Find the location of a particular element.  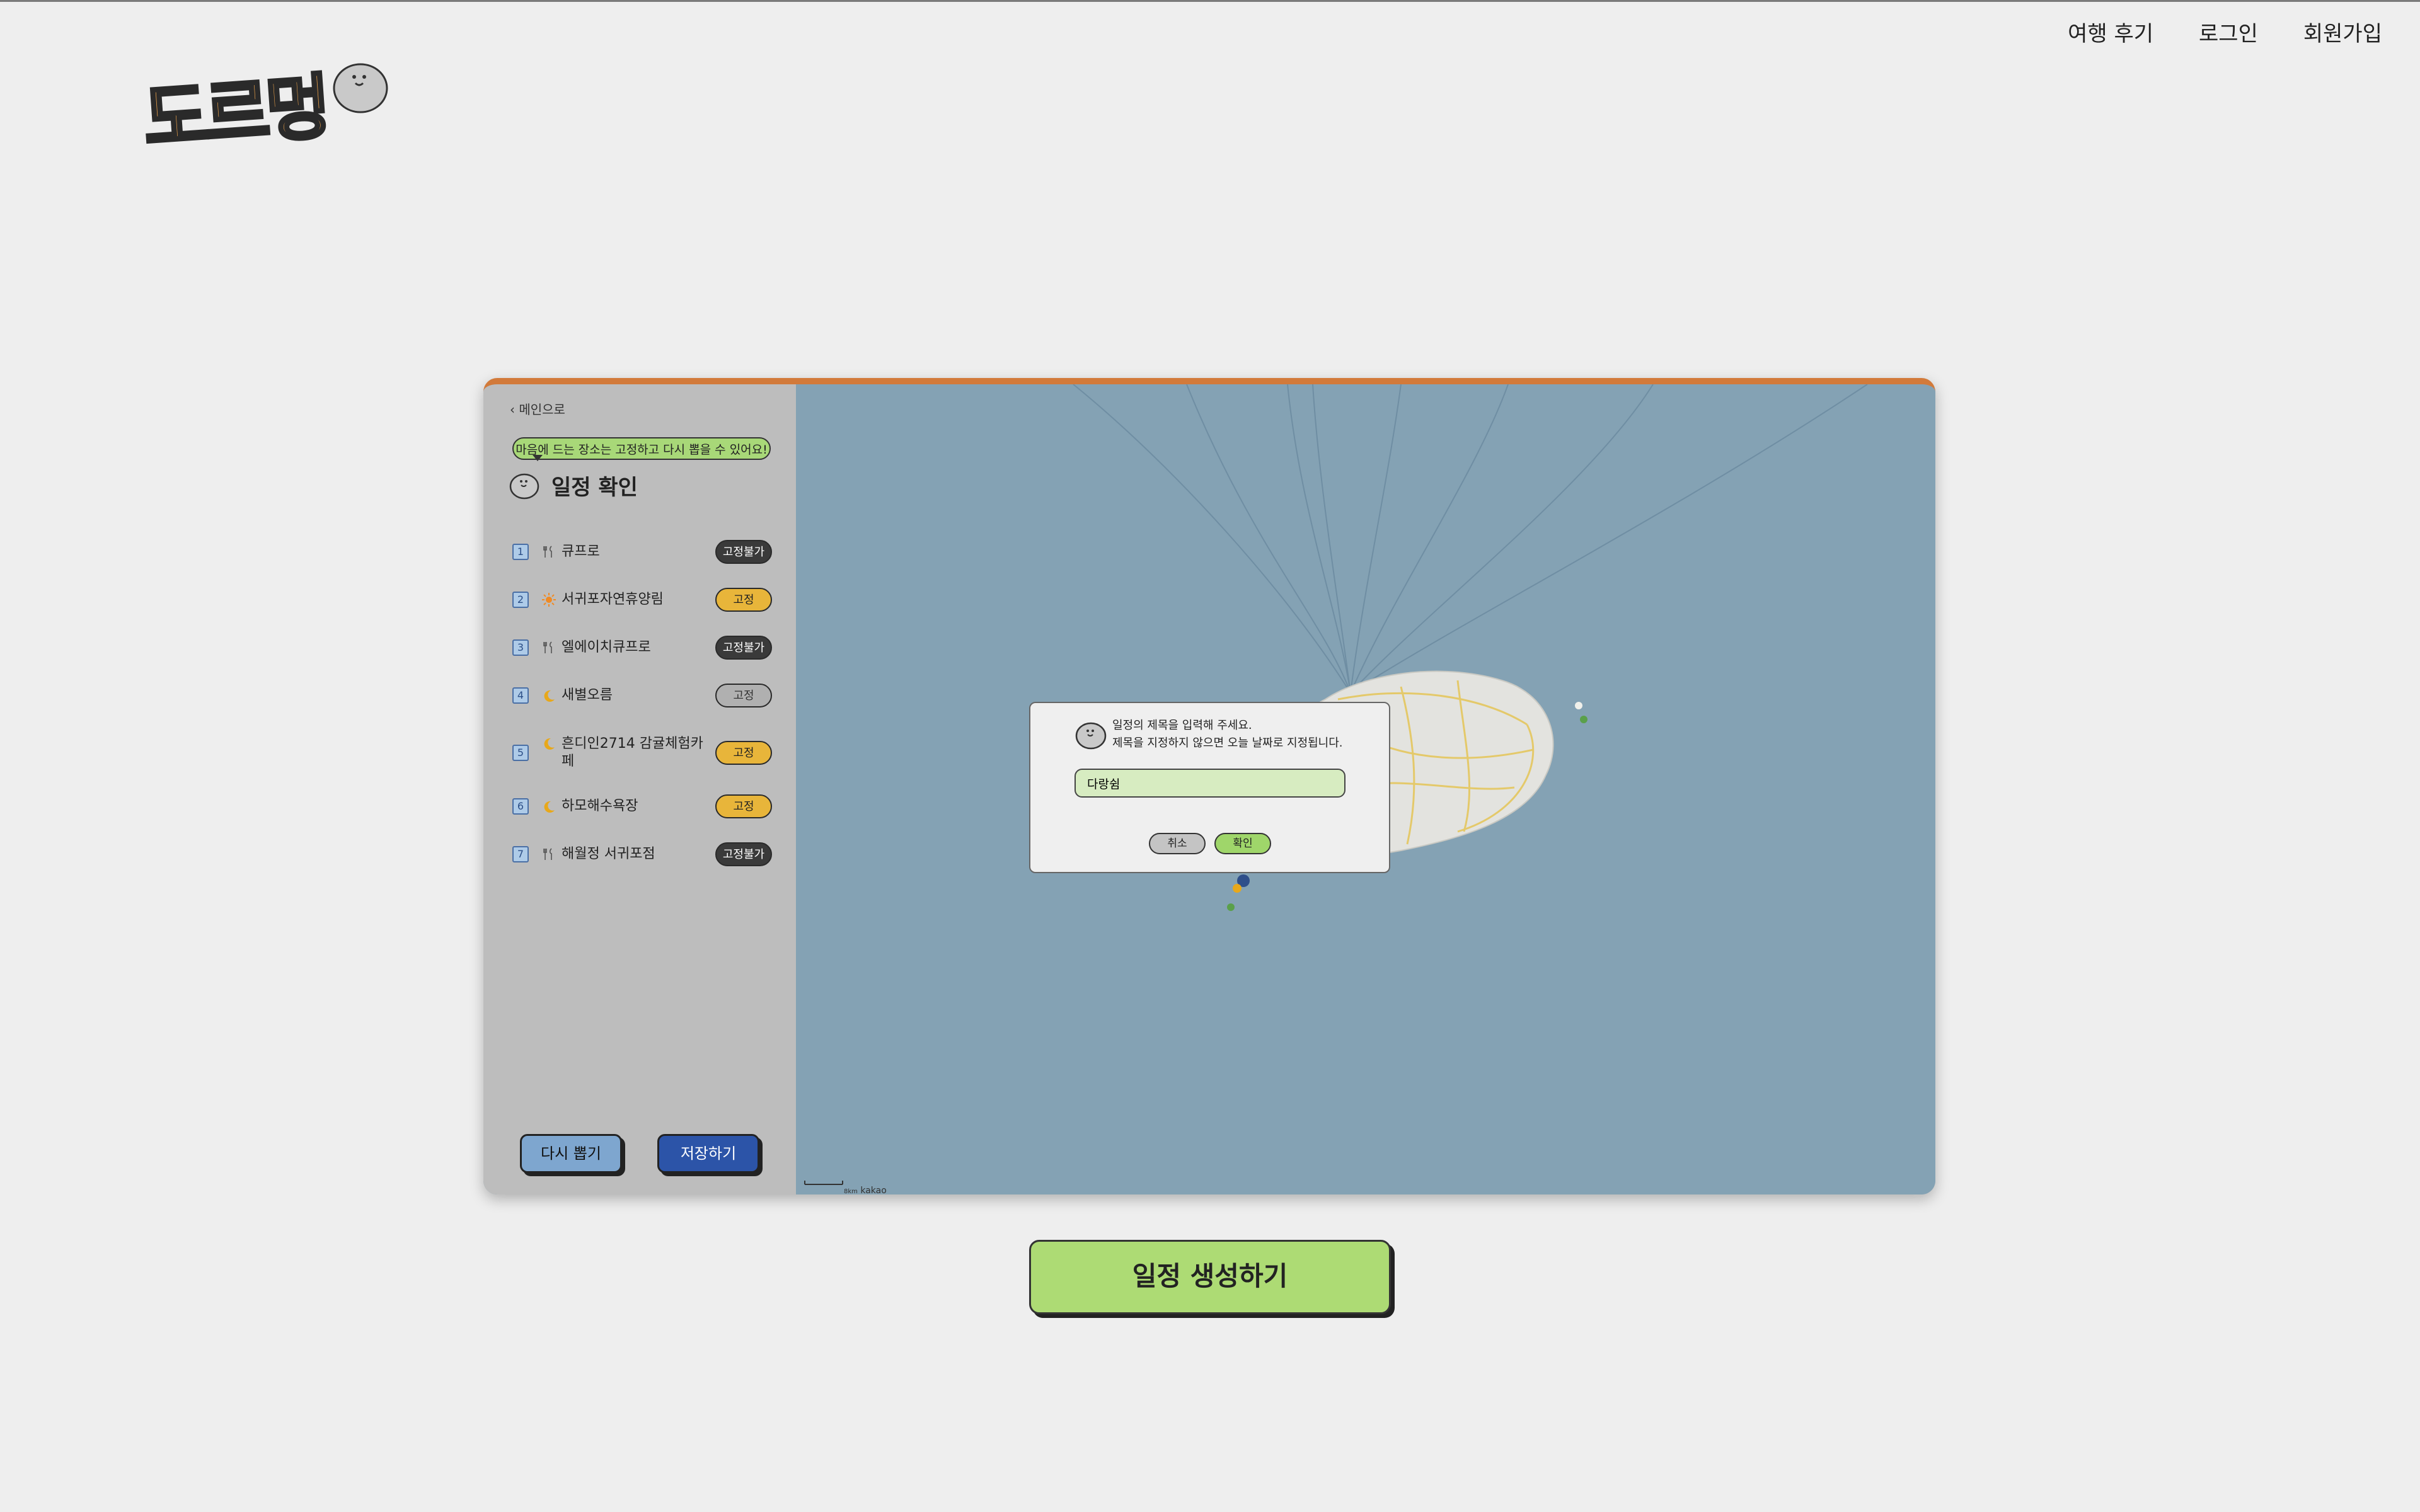

schedule-item: 6 하모해수욕장 고정 is located at coordinates (642, 806).